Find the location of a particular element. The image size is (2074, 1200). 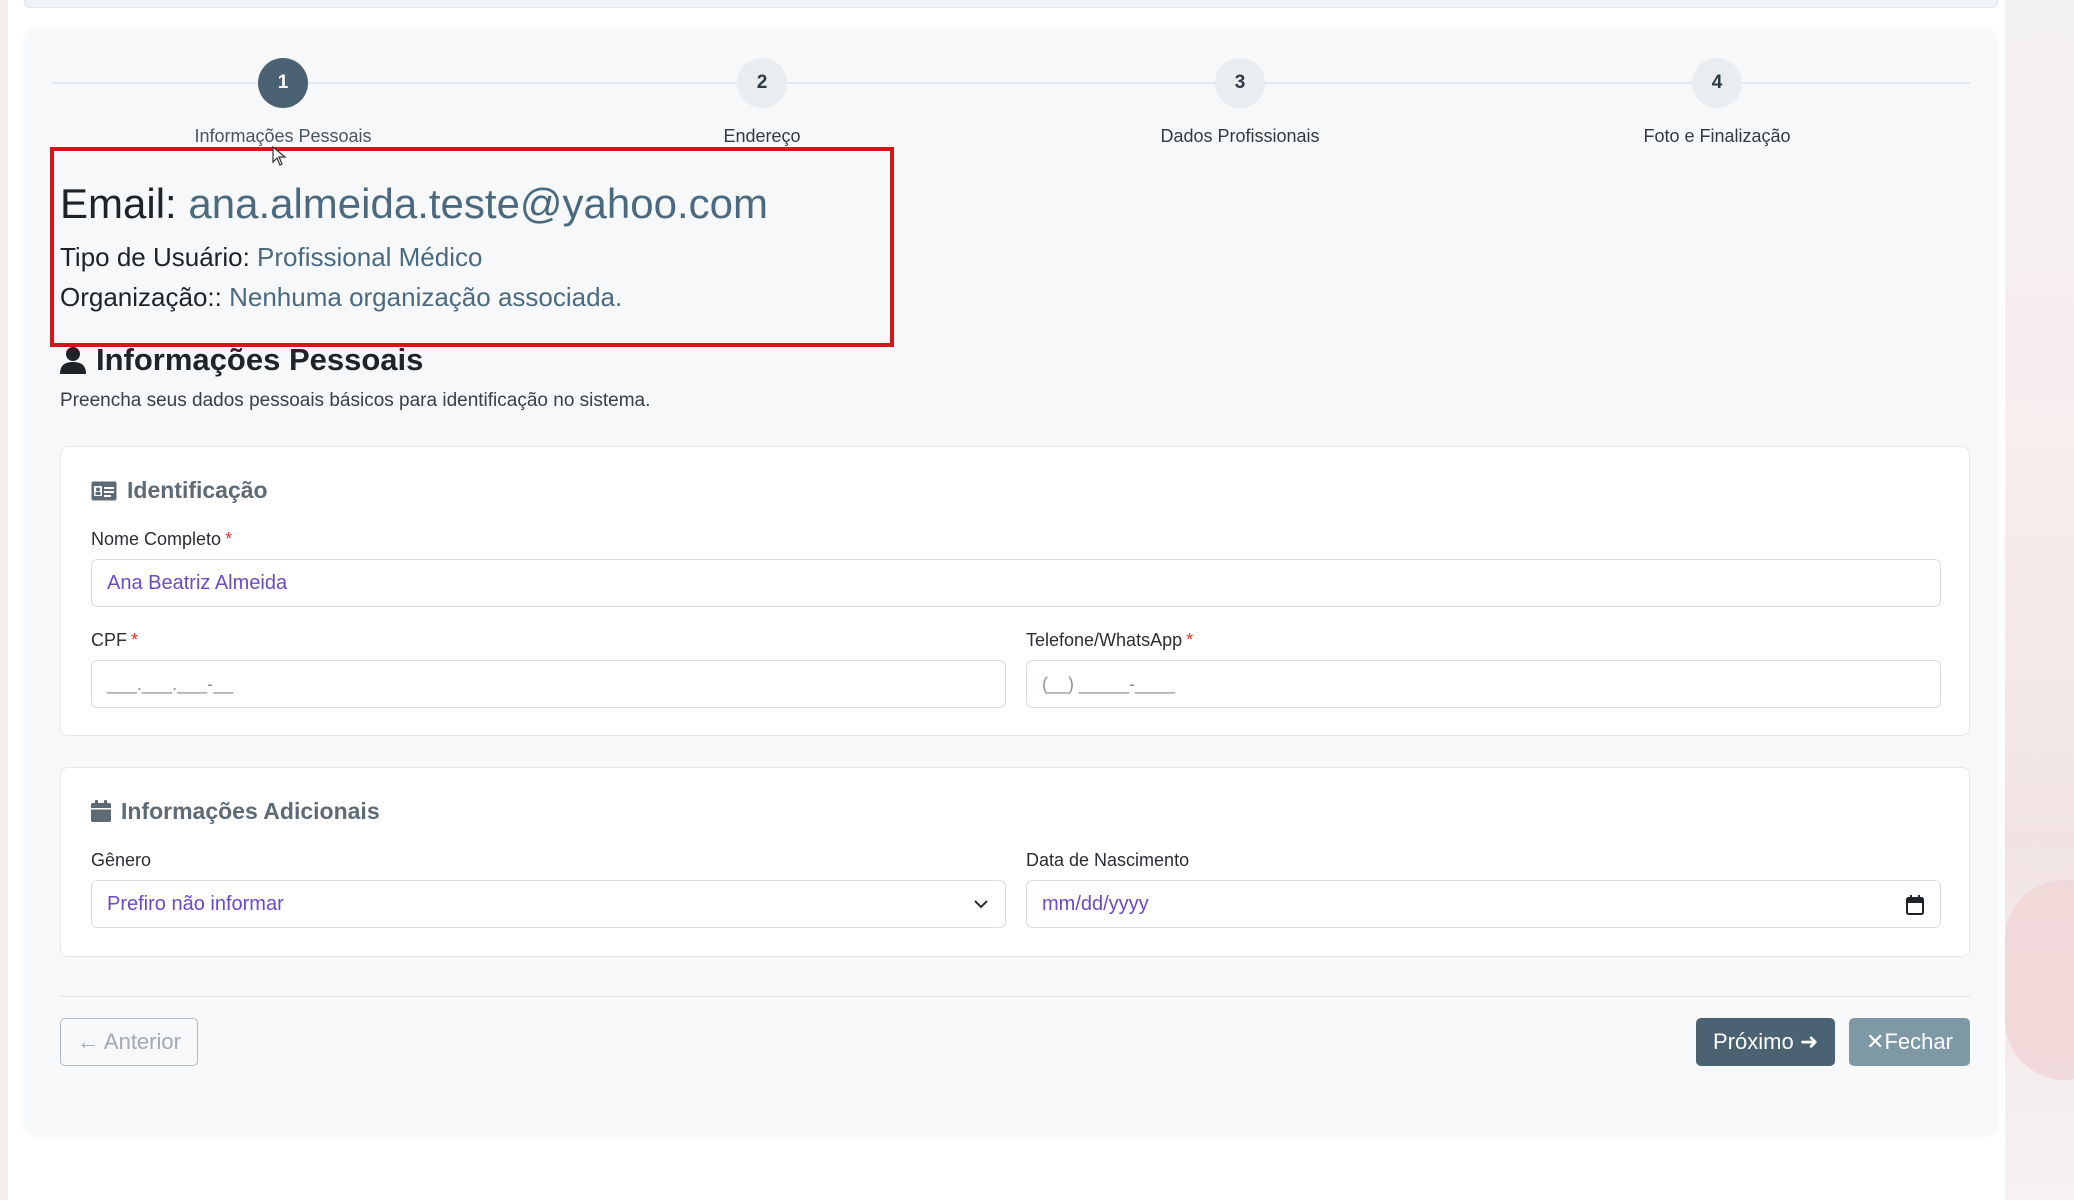

section-title-text: Informações Pessoais is located at coordinates (260, 359).